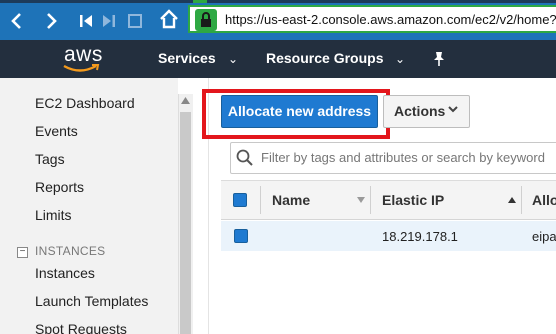 The width and height of the screenshot is (556, 334). I want to click on row-checkbox, so click(241, 236).